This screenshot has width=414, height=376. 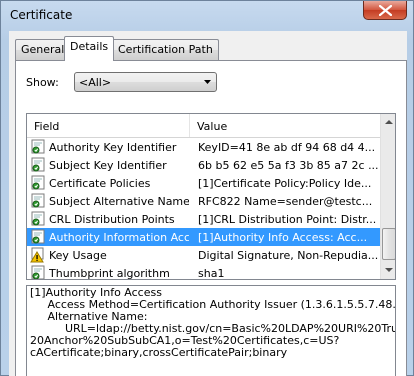 I want to click on scroll-down-button, so click(x=388, y=270).